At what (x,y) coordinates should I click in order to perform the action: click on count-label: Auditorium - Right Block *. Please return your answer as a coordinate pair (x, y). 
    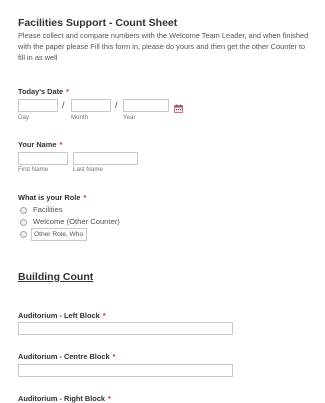
    Looking at the image, I should click on (64, 398).